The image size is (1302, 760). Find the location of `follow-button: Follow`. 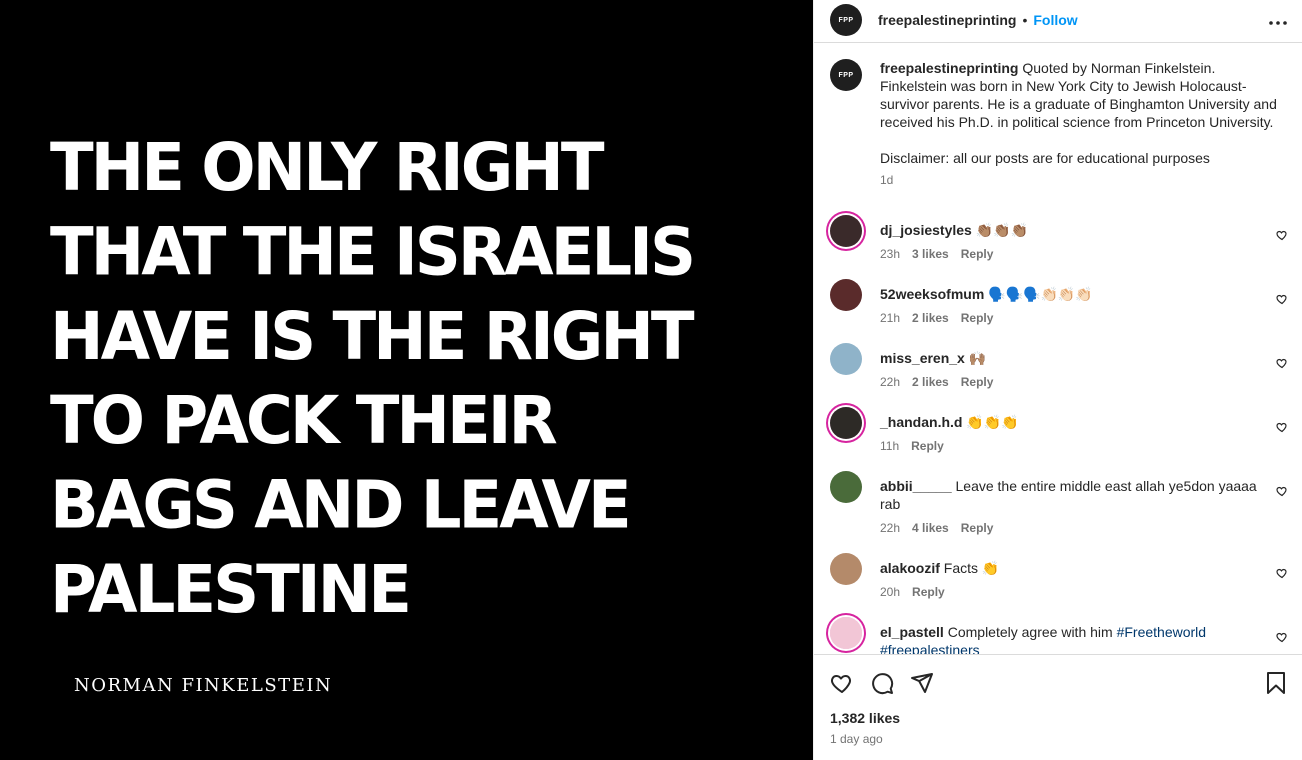

follow-button: Follow is located at coordinates (1055, 20).